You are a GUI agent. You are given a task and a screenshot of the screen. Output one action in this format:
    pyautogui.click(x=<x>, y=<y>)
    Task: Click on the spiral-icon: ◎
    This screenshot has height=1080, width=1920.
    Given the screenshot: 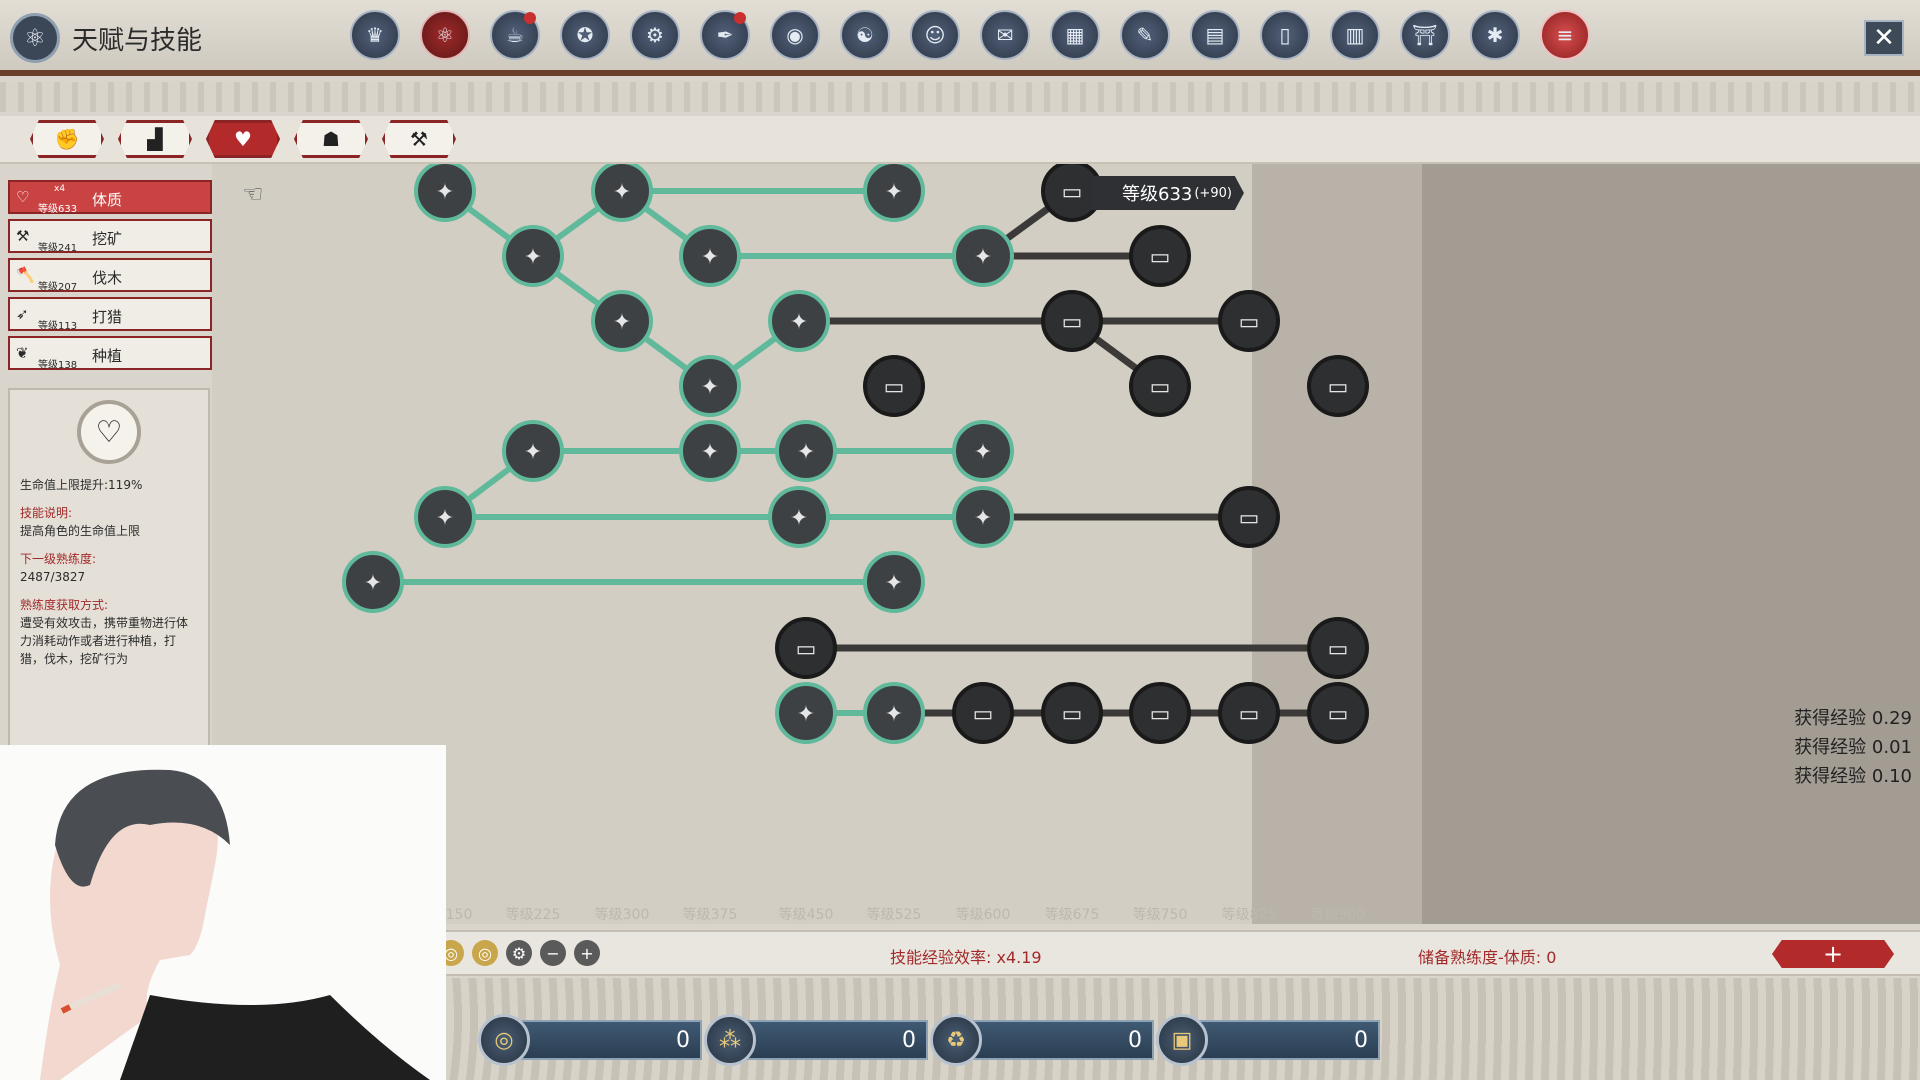 What is the action you would take?
    pyautogui.click(x=485, y=953)
    